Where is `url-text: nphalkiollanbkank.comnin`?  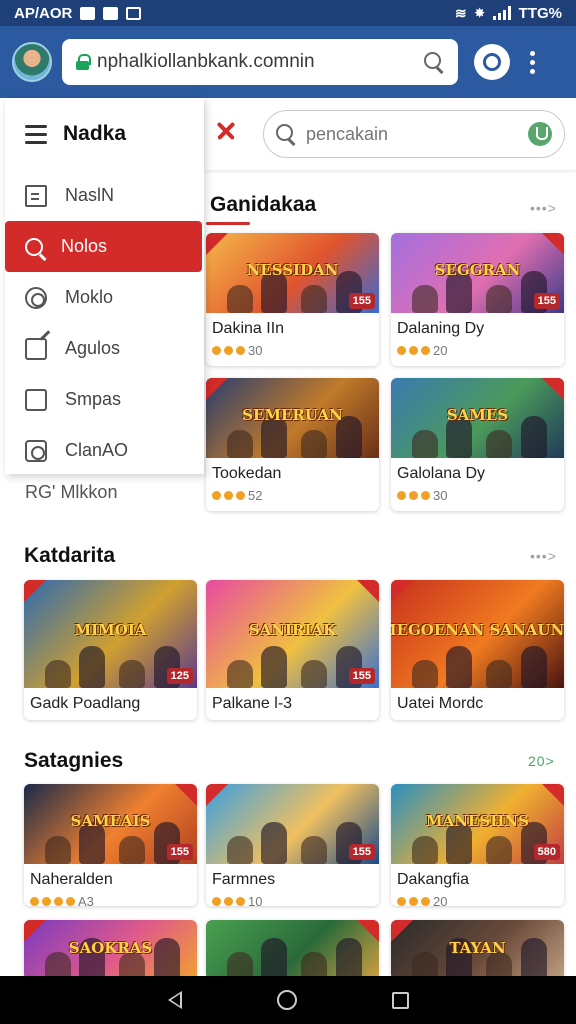
url-text: nphalkiollanbkank.comnin is located at coordinates (260, 62).